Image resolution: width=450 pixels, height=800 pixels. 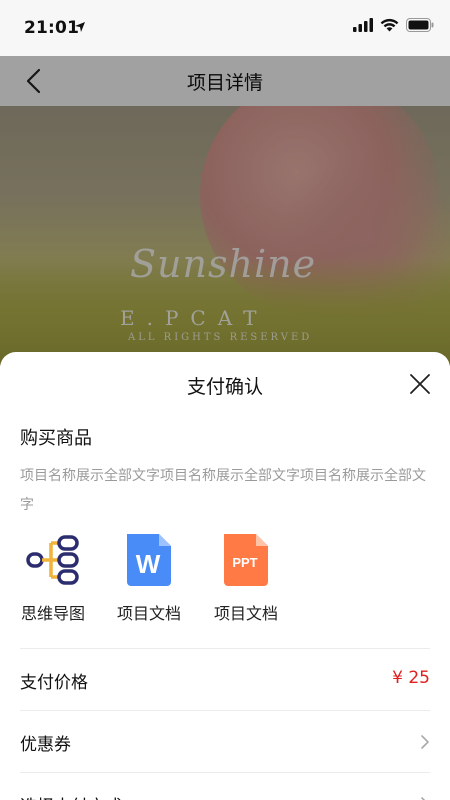 I want to click on file-item-word-doc: W 项目文档, so click(x=149, y=578).